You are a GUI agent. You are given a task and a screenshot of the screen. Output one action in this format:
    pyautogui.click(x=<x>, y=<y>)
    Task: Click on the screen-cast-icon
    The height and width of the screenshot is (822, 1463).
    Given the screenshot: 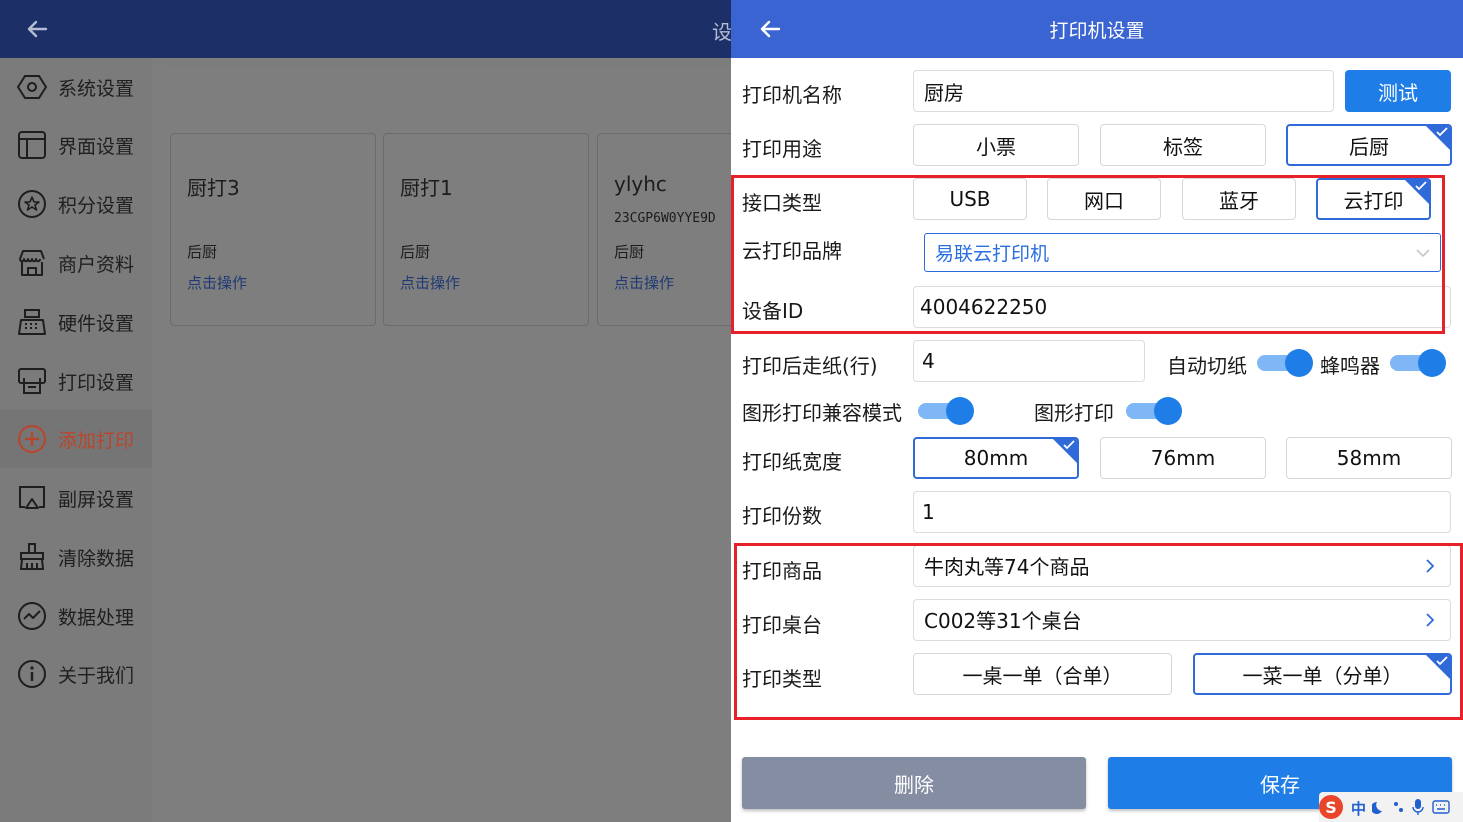 What is the action you would take?
    pyautogui.click(x=32, y=497)
    